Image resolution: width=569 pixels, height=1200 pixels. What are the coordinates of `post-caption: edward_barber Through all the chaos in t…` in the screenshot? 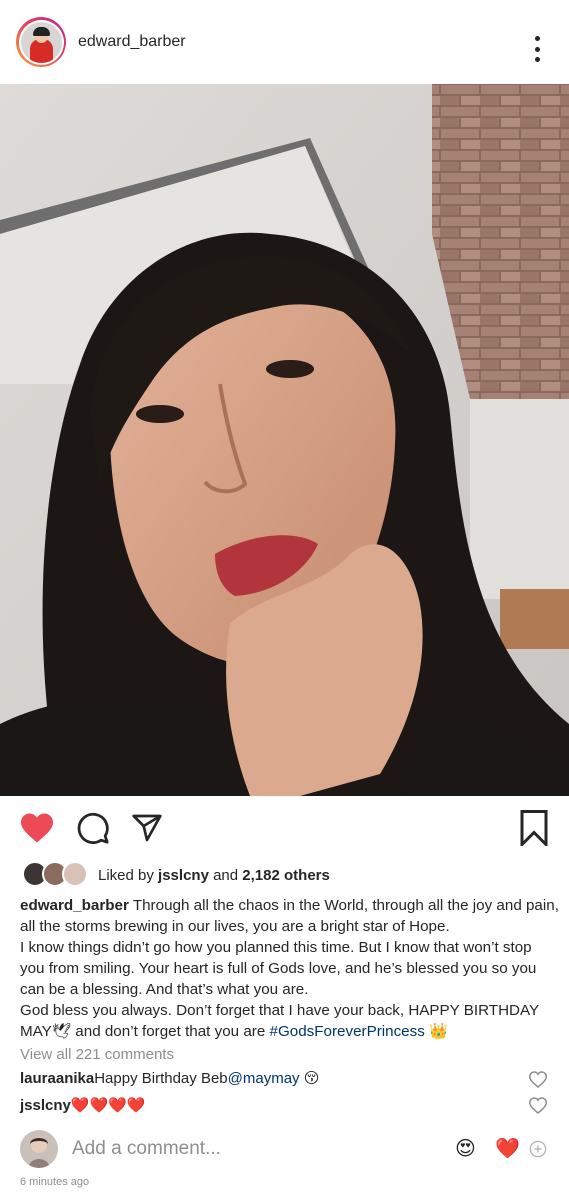 It's located at (289, 968).